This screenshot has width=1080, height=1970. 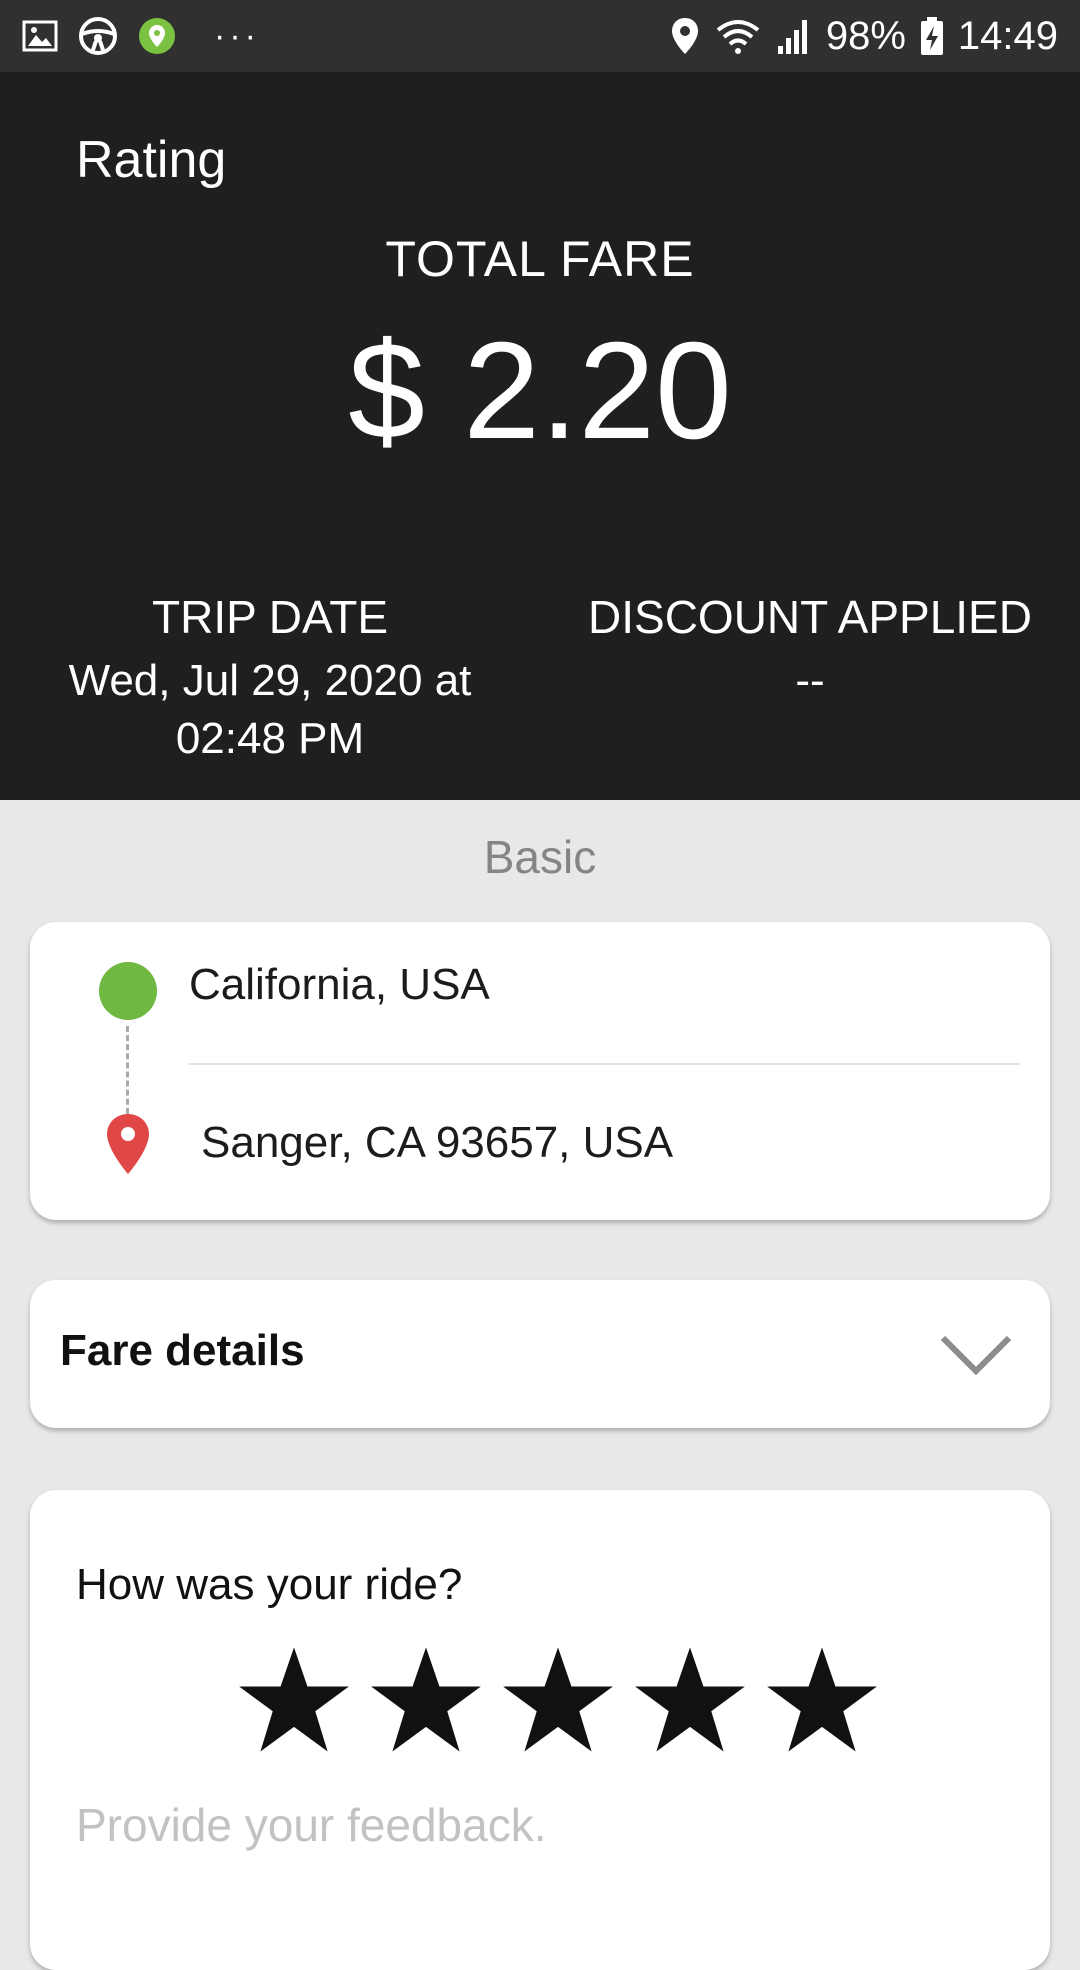 I want to click on route-divider, so click(x=604, y=1064).